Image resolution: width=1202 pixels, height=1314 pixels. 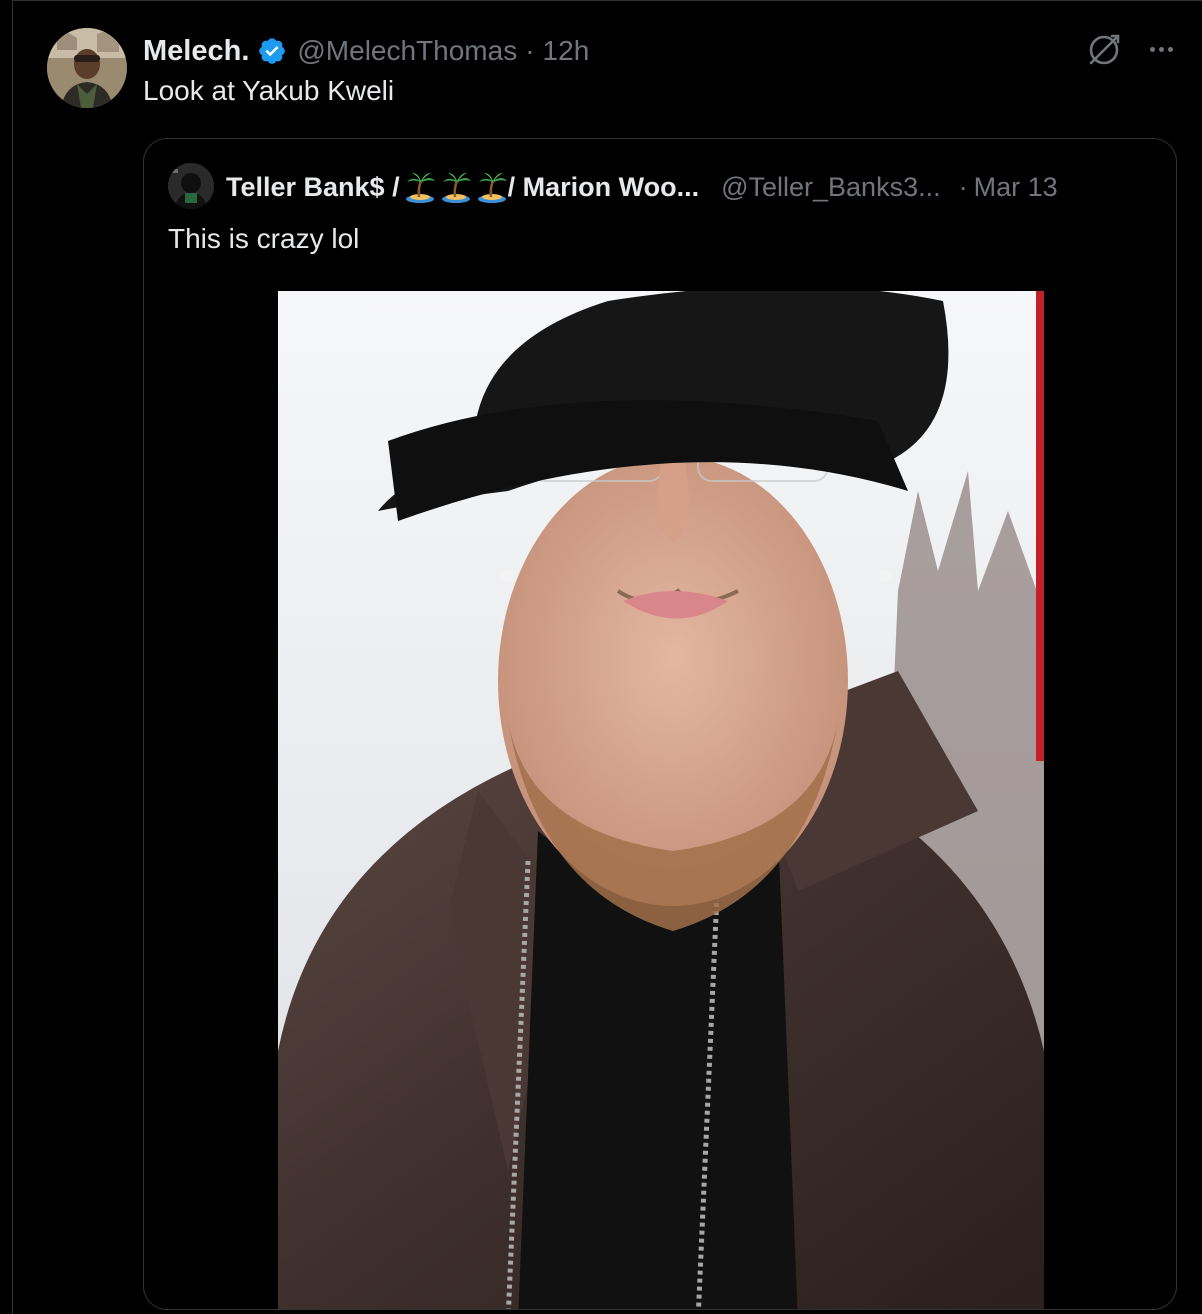 I want to click on quoted-avatar-image, so click(x=191, y=186).